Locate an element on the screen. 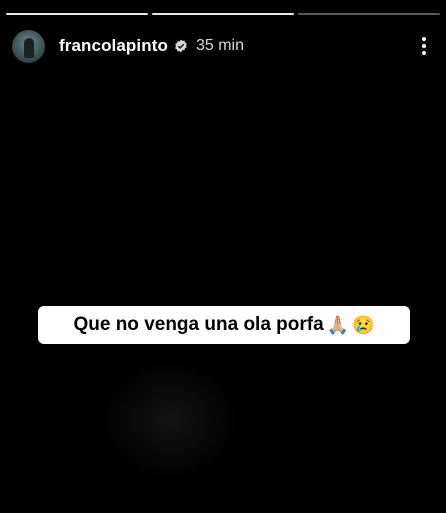 Image resolution: width=446 pixels, height=513 pixels. more-vertical-icon is located at coordinates (424, 46).